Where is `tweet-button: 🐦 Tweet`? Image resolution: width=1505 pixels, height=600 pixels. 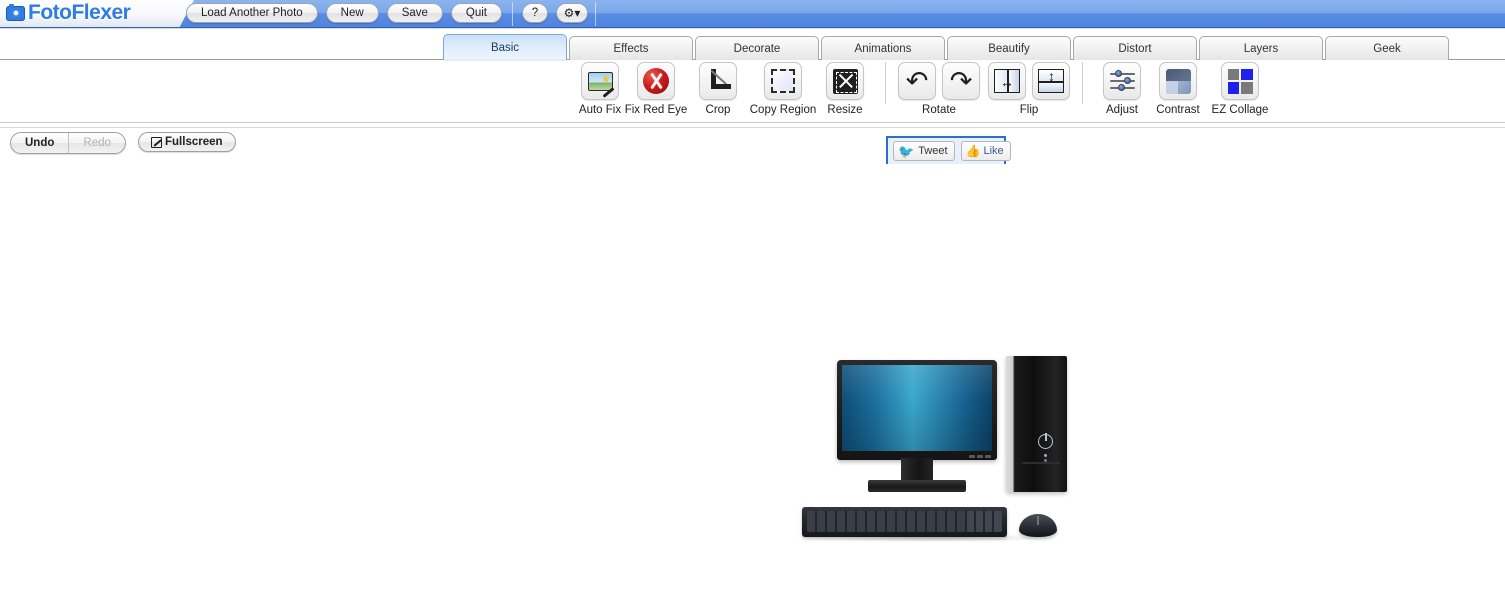 tweet-button: 🐦 Tweet is located at coordinates (924, 151).